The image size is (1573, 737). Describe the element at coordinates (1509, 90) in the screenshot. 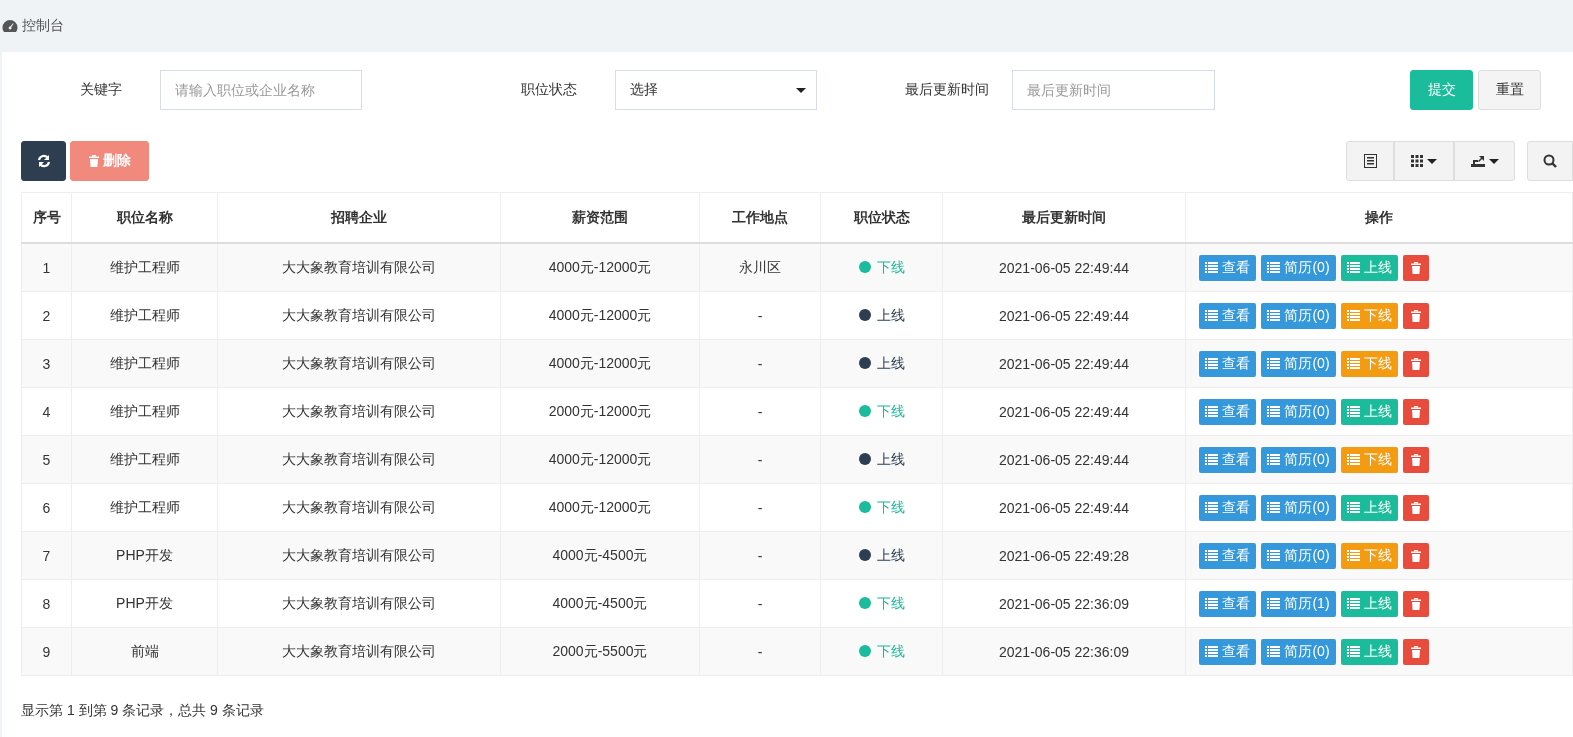

I see `reset-button: 重置` at that location.